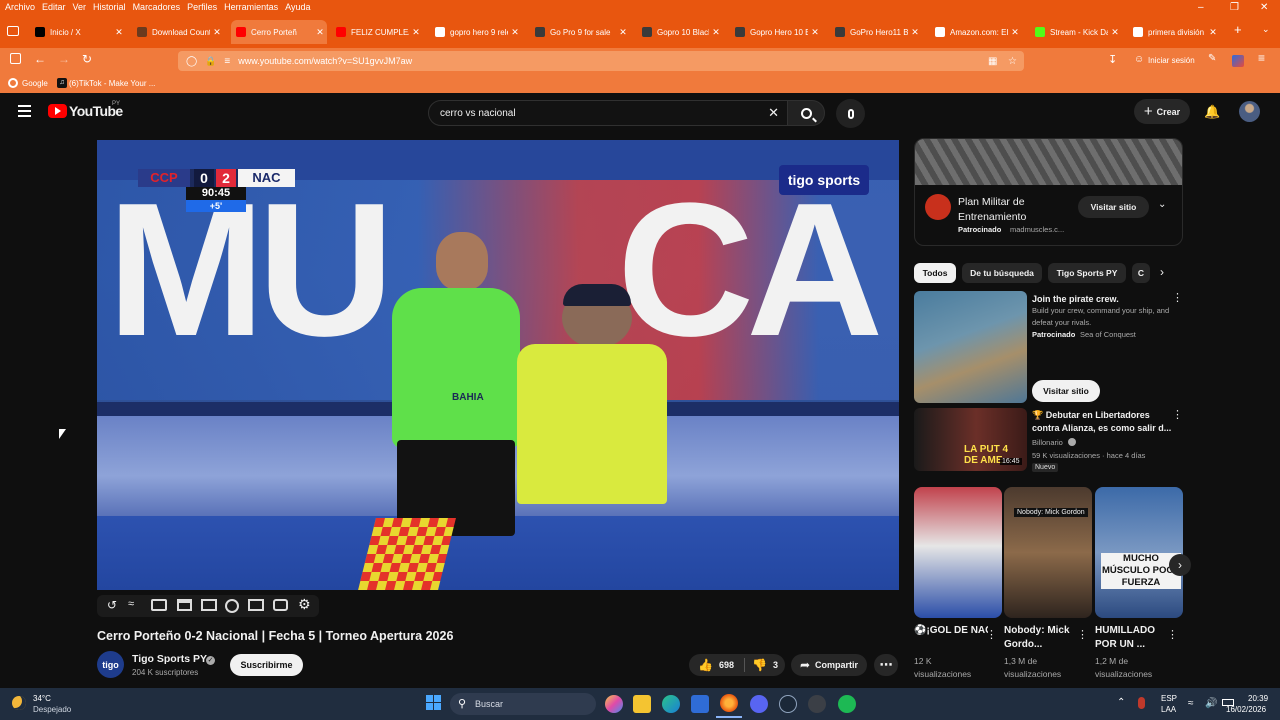 This screenshot has width=1280, height=720. I want to click on language-code: ESP, so click(1169, 698).